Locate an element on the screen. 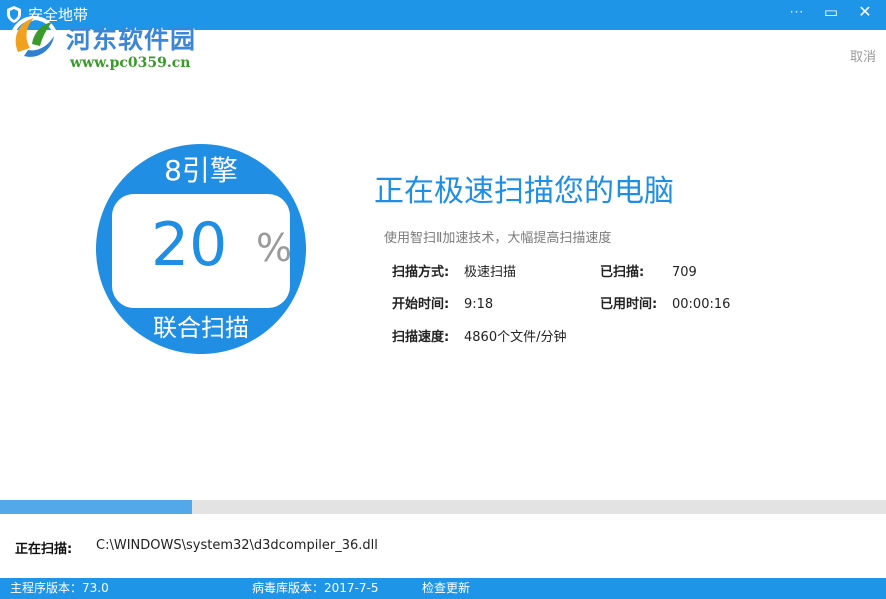  percent-unit: % is located at coordinates (274, 248).